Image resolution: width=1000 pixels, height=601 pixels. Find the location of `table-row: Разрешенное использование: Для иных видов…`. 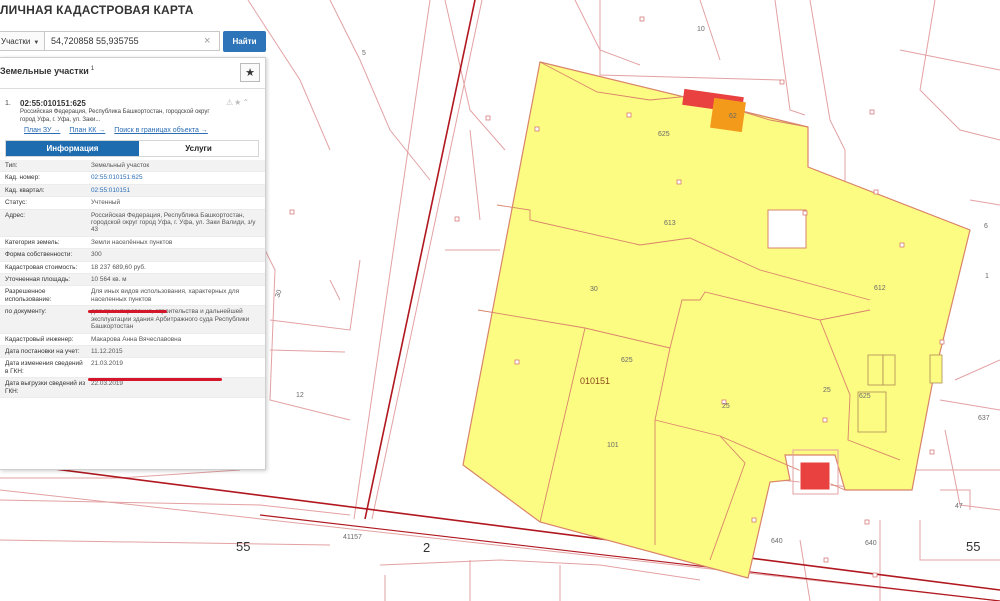

table-row: Разрешенное использование: Для иных видов… is located at coordinates (132, 296).